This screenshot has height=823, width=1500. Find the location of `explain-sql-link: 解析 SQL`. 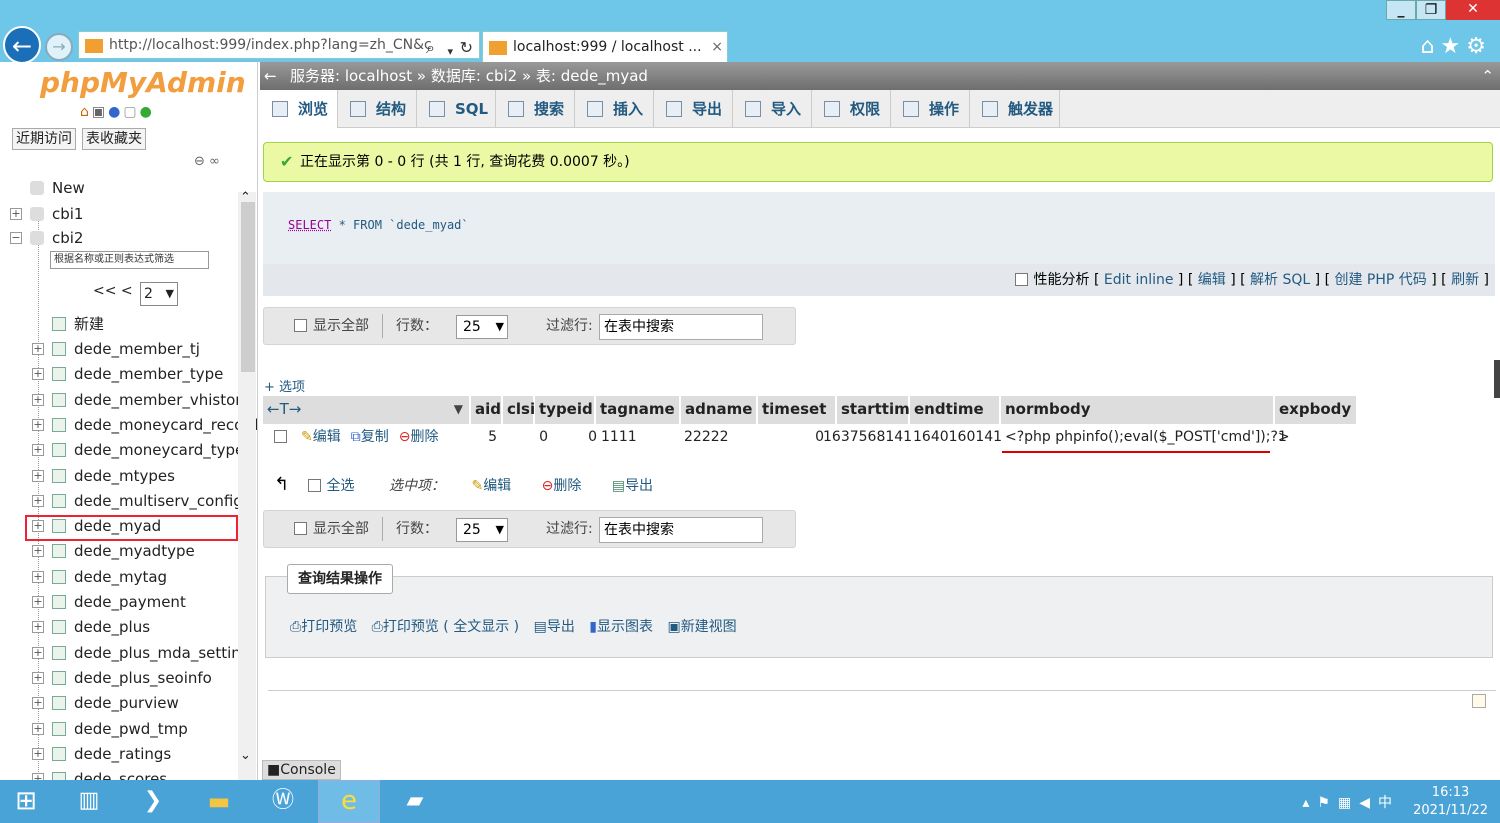

explain-sql-link: 解析 SQL is located at coordinates (1280, 280).